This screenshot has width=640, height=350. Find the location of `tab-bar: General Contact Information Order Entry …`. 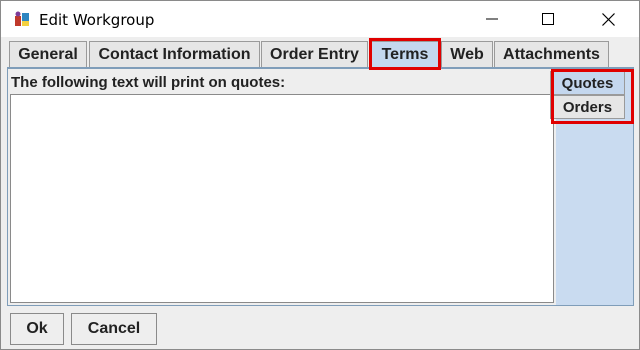

tab-bar: General Contact Information Order Entry … is located at coordinates (321, 54).